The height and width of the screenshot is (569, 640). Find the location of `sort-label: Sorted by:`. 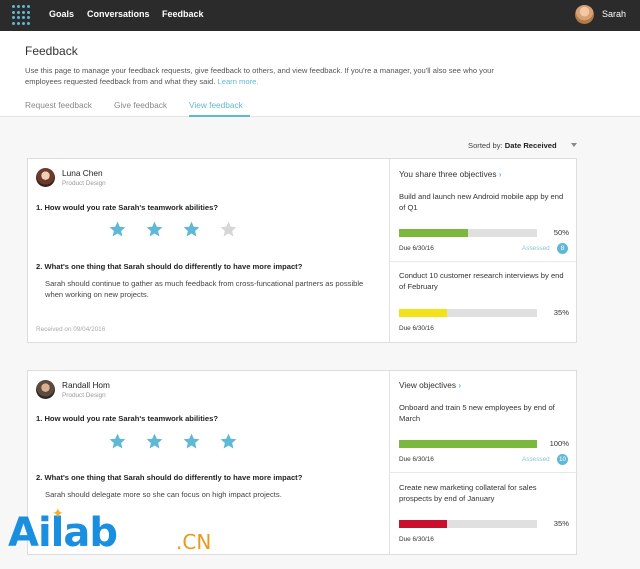

sort-label: Sorted by: is located at coordinates (485, 145).